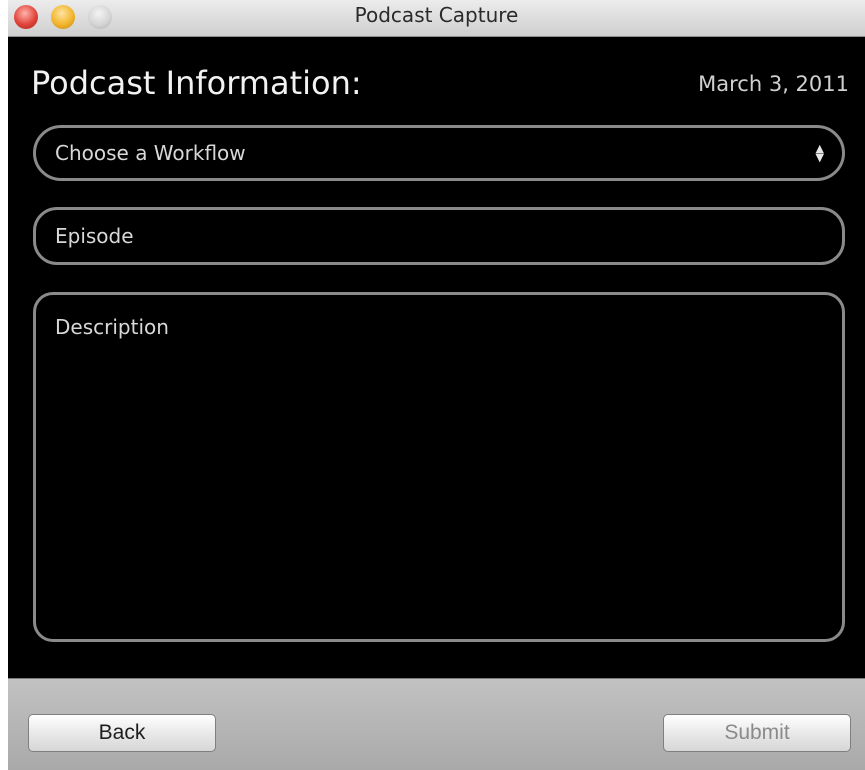 This screenshot has width=865, height=770. Describe the element at coordinates (439, 153) in the screenshot. I see `workflow-select: Choose a Workflow ▲ ▼` at that location.